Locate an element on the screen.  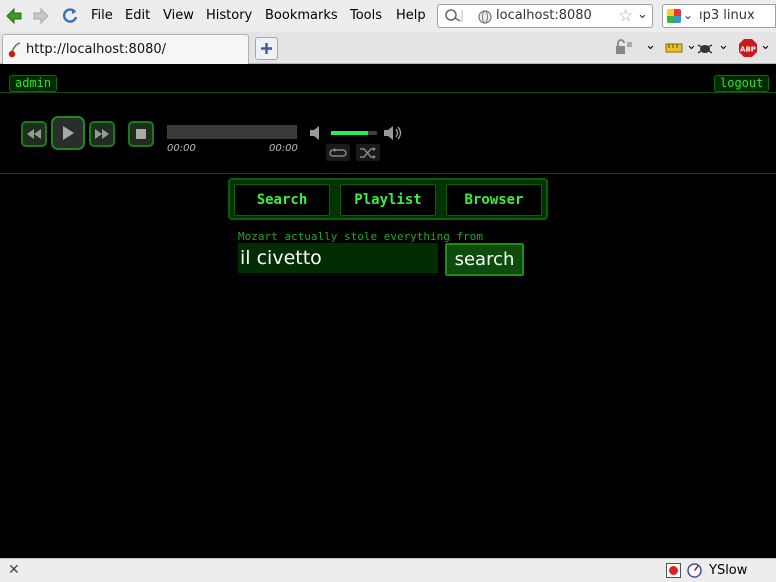
yslow-gauge-icon is located at coordinates (694, 570).